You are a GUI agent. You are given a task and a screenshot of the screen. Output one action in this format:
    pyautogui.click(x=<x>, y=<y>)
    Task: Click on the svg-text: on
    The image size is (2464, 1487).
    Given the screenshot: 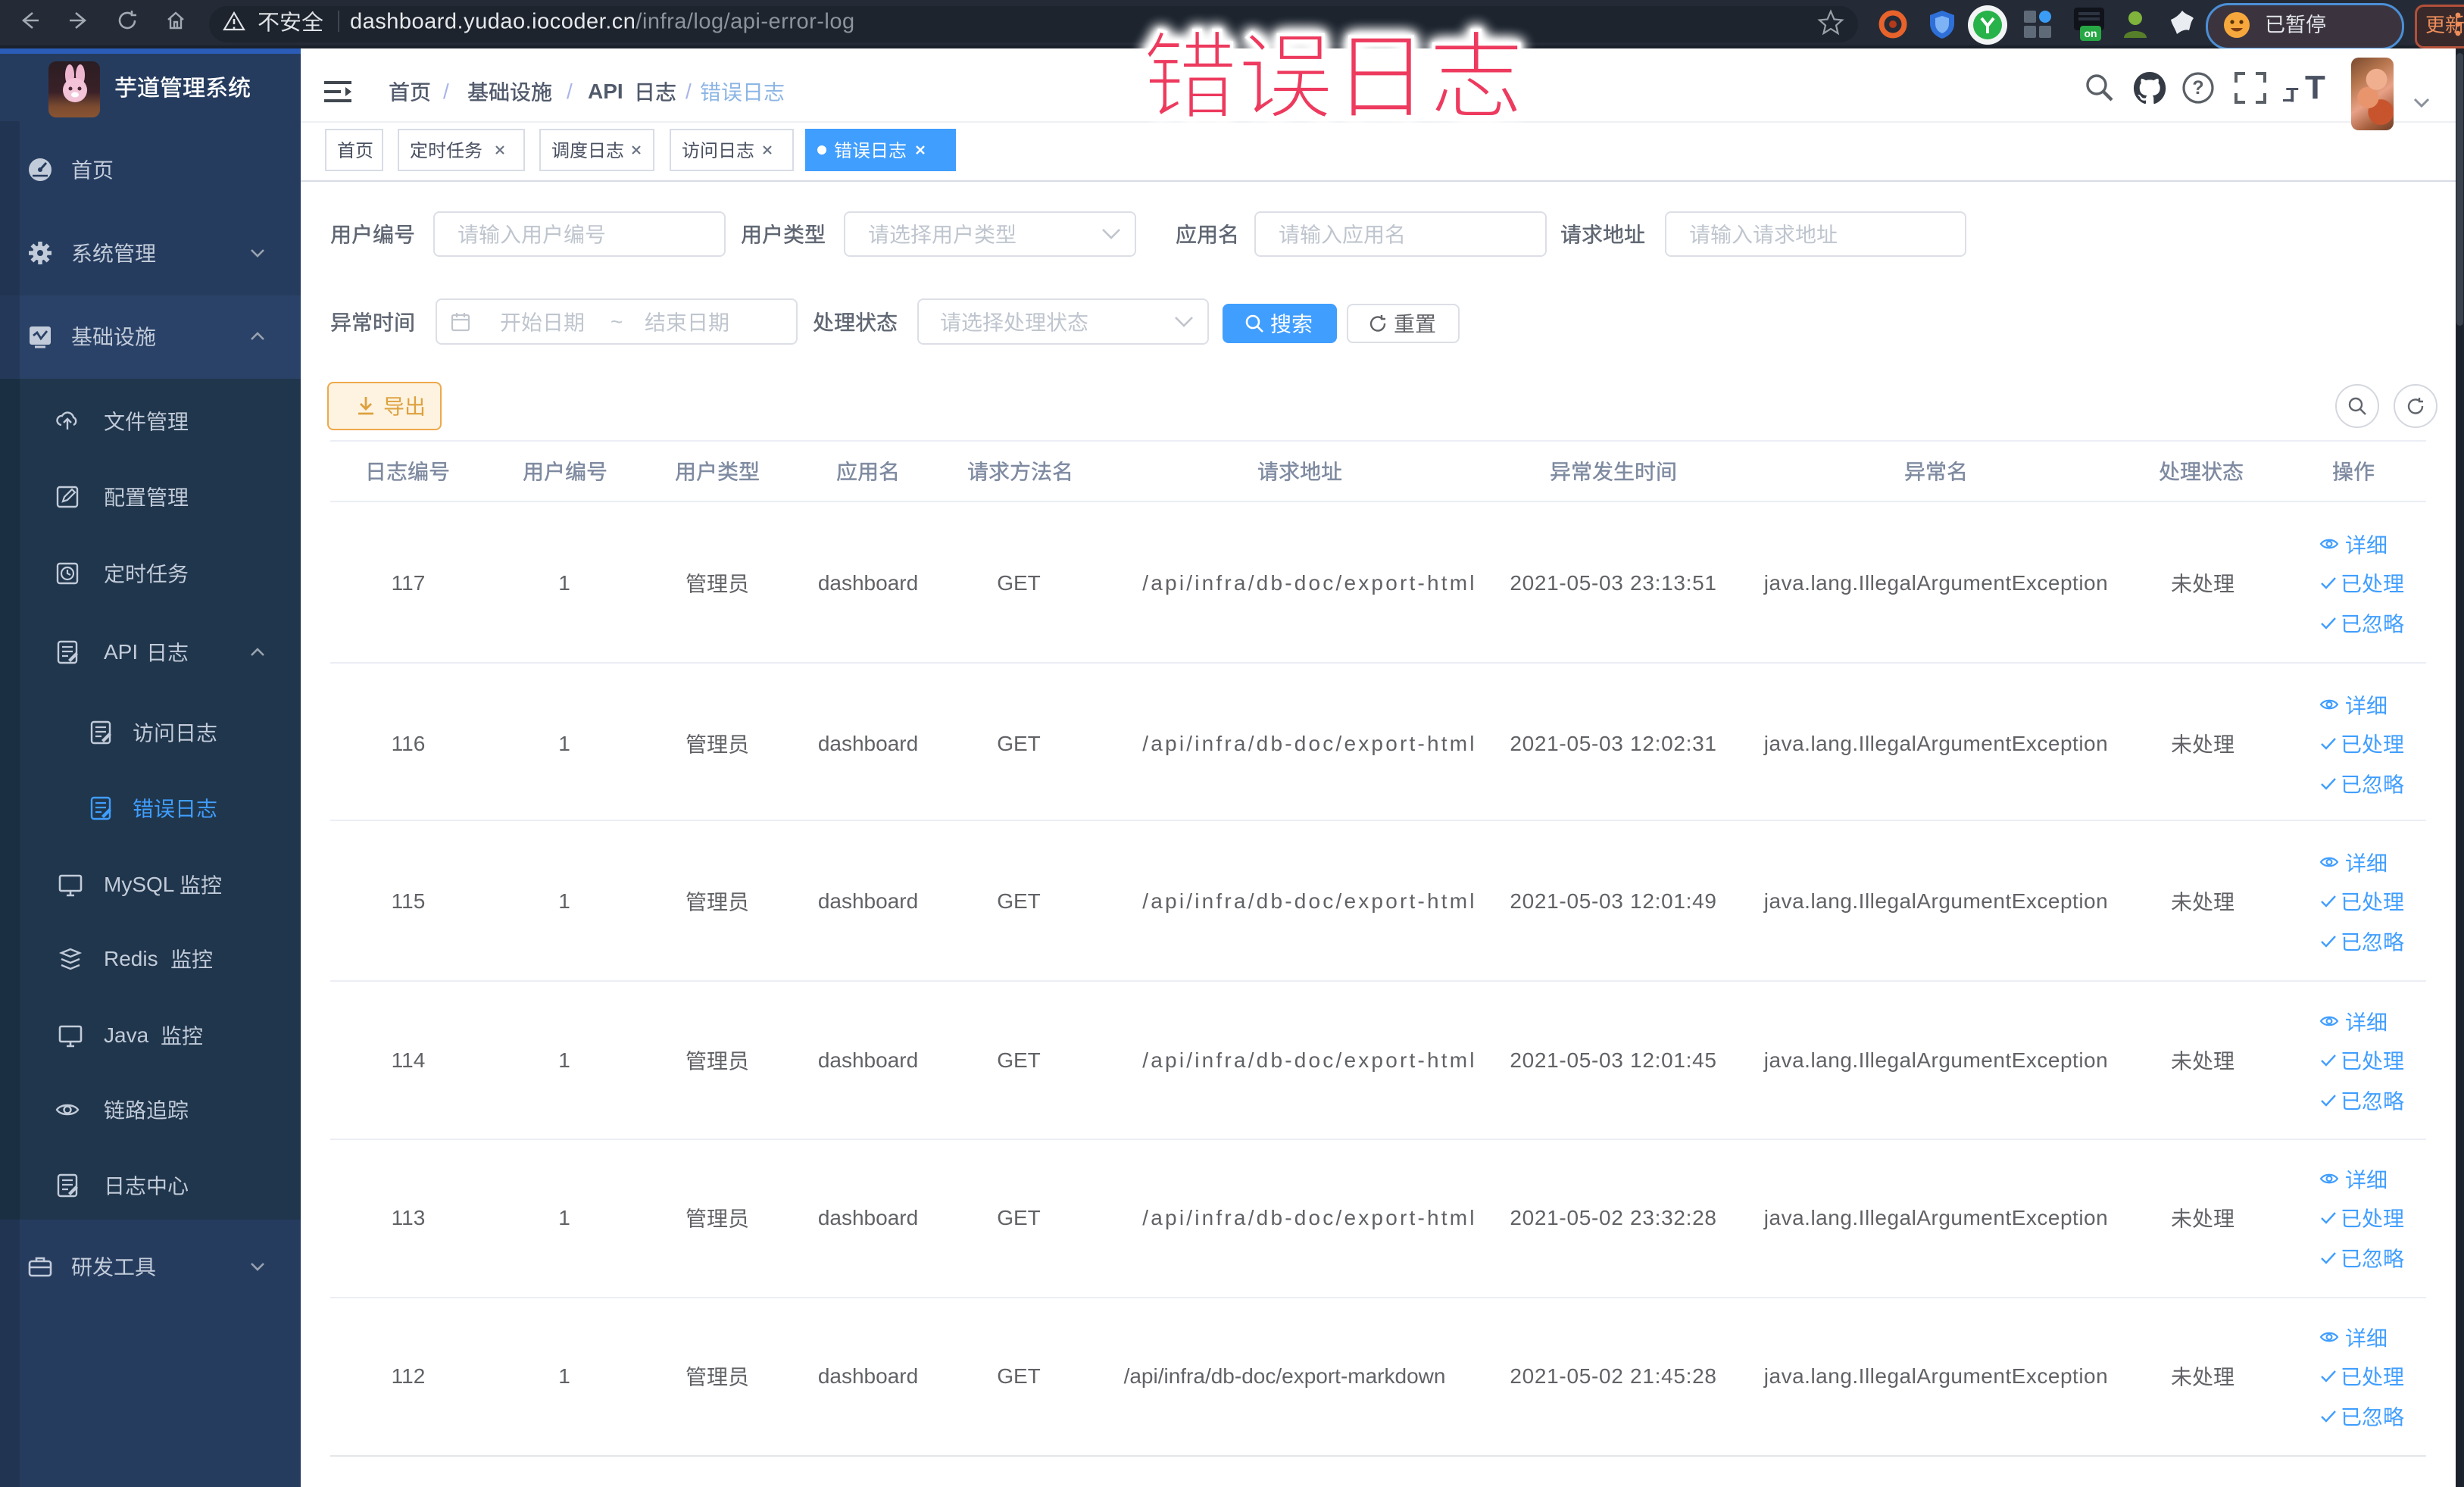 What is the action you would take?
    pyautogui.click(x=2090, y=33)
    